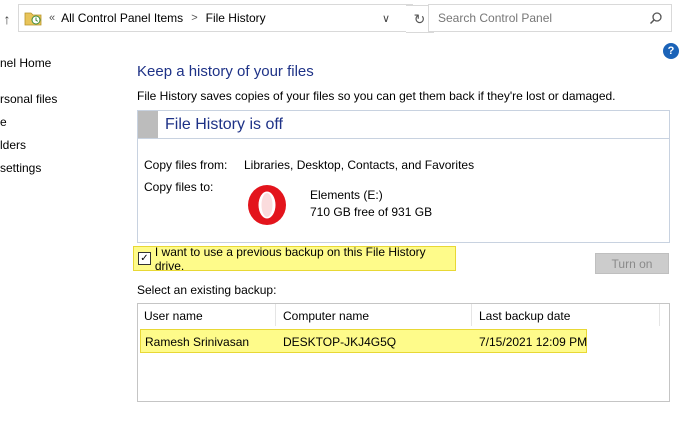  I want to click on checkbox-checked-icon: ✓, so click(144, 258).